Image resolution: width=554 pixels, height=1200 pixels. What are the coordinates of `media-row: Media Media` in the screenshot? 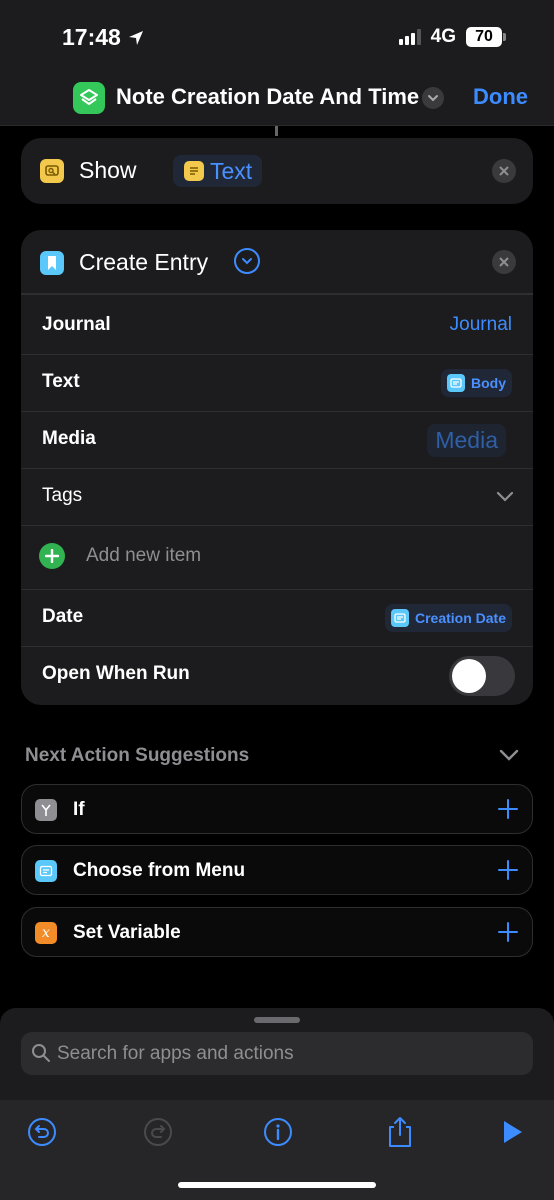 It's located at (277, 440).